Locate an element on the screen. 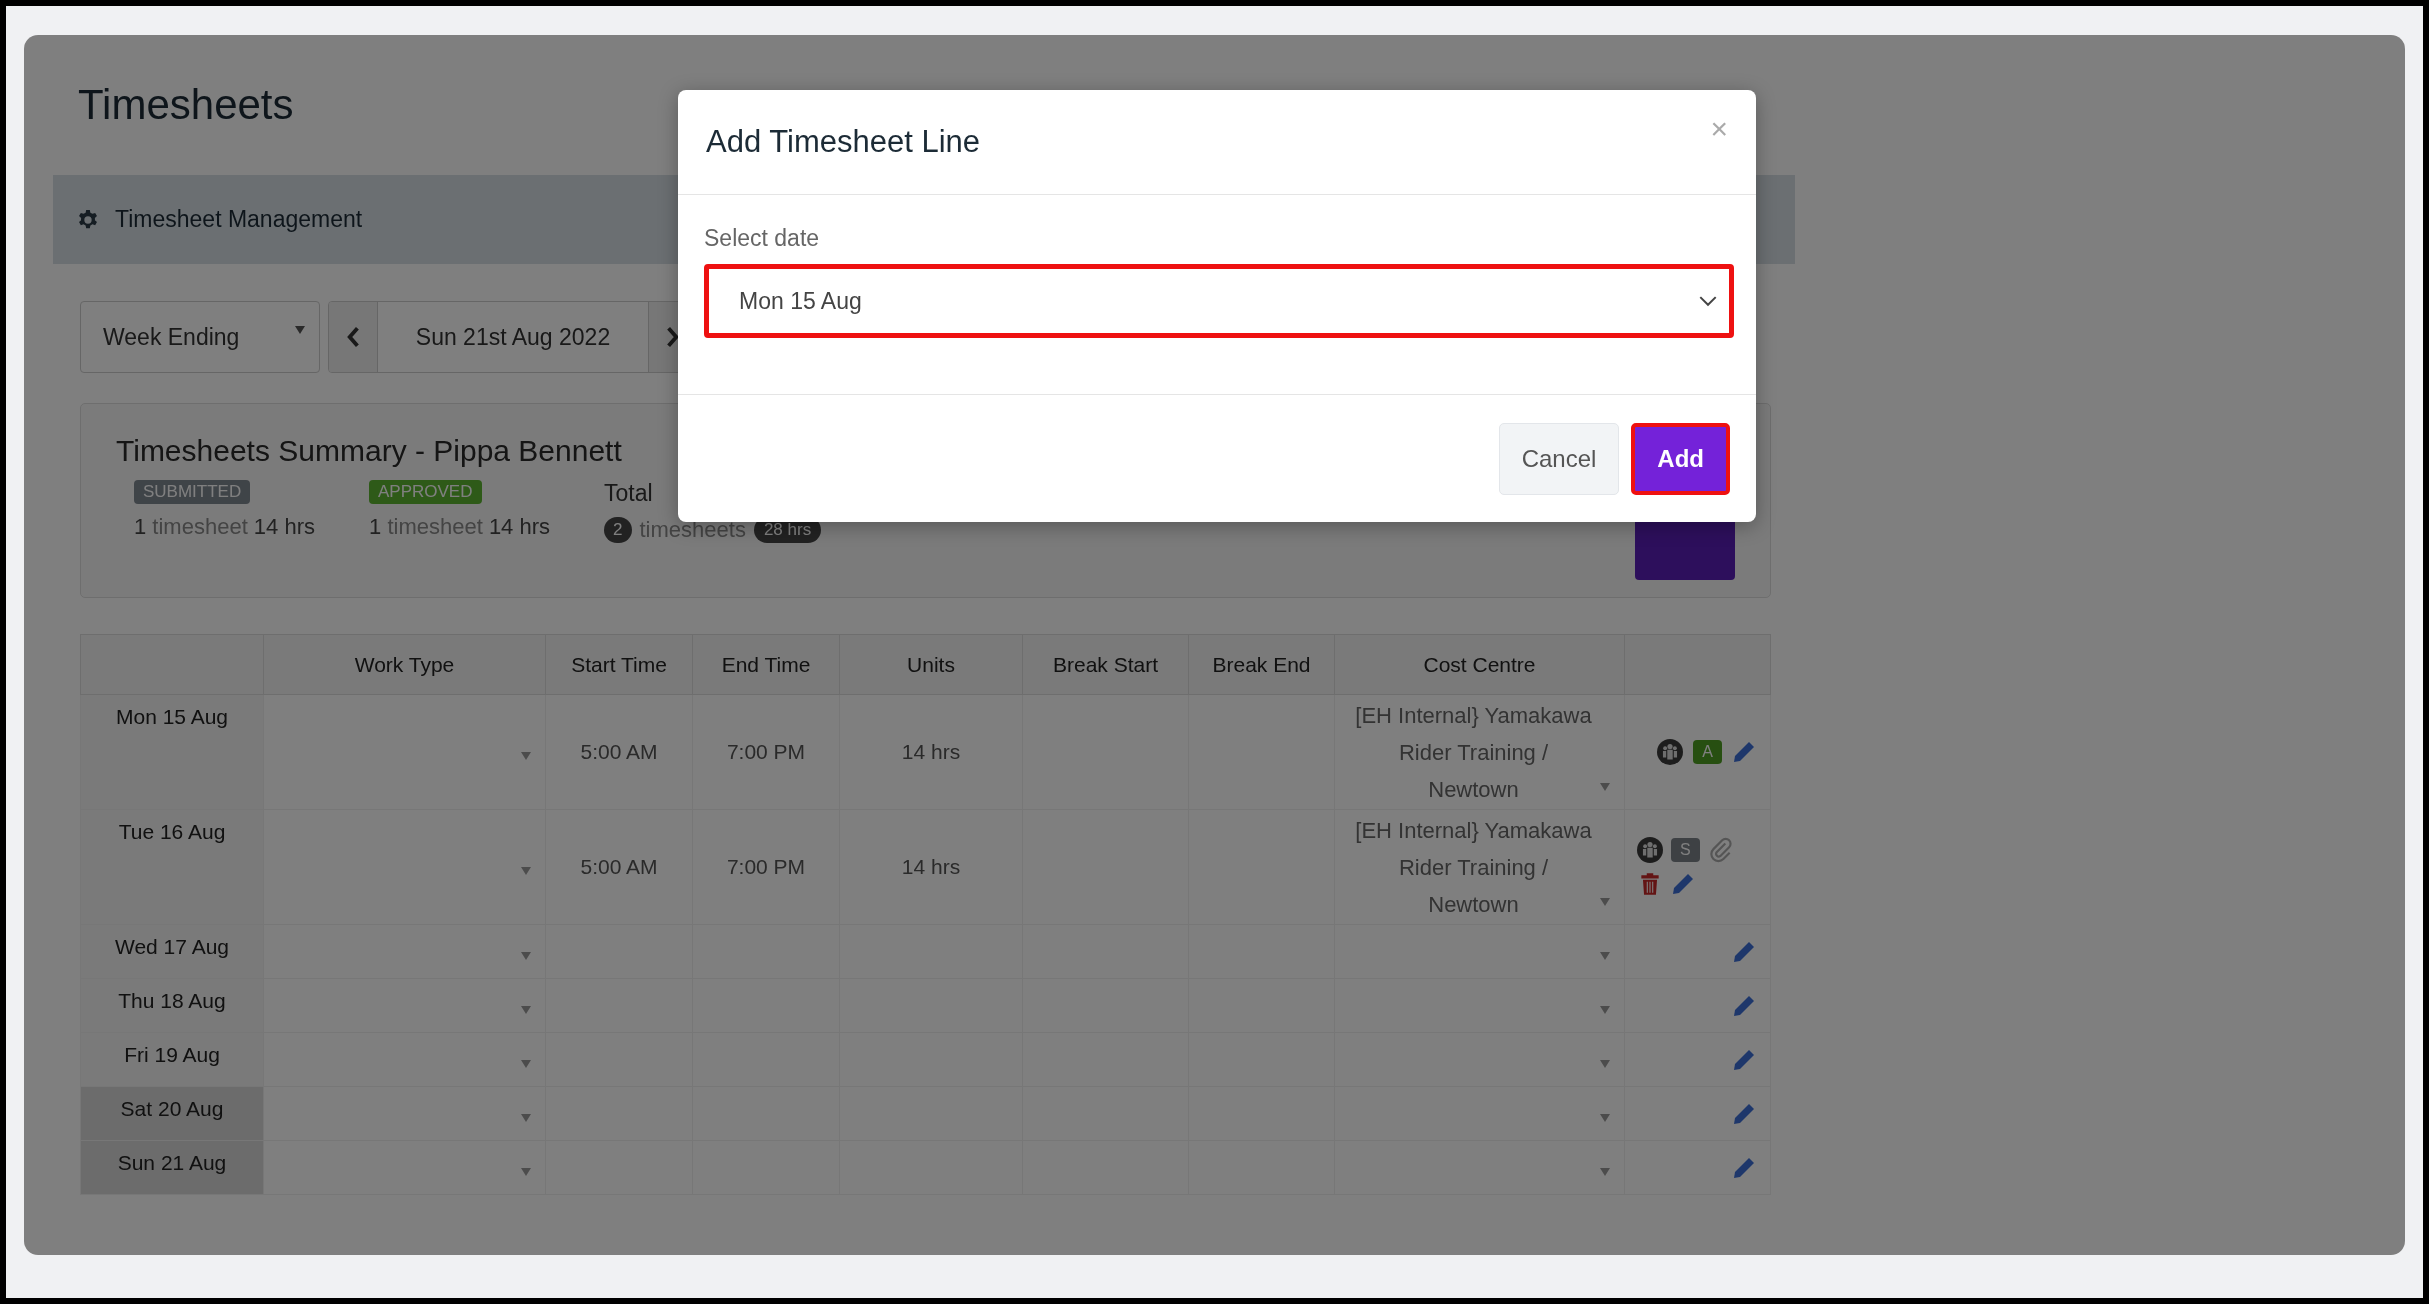 This screenshot has width=2429, height=1304. summary-title: Timesheets Summary - Pippa Bennett is located at coordinates (369, 451).